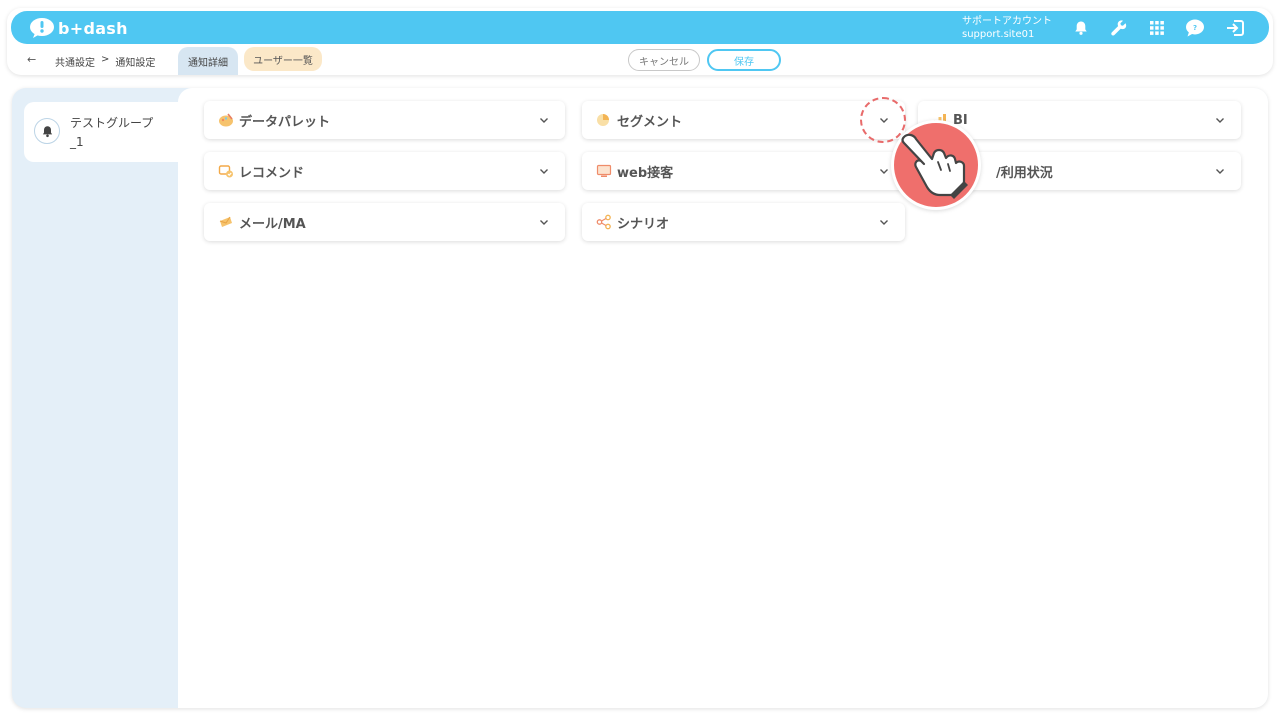 This screenshot has height=720, width=1280. What do you see at coordinates (208, 61) in the screenshot?
I see `tab-notification-details: 通知詳細` at bounding box center [208, 61].